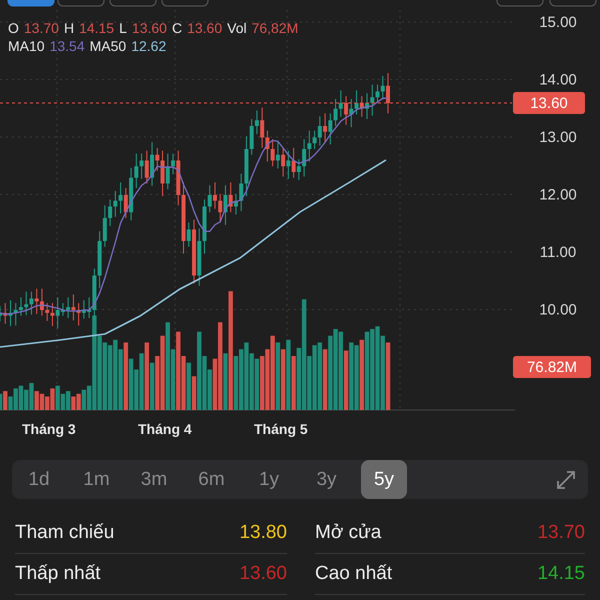  I want to click on stat-label: Cao nhất, so click(353, 574).